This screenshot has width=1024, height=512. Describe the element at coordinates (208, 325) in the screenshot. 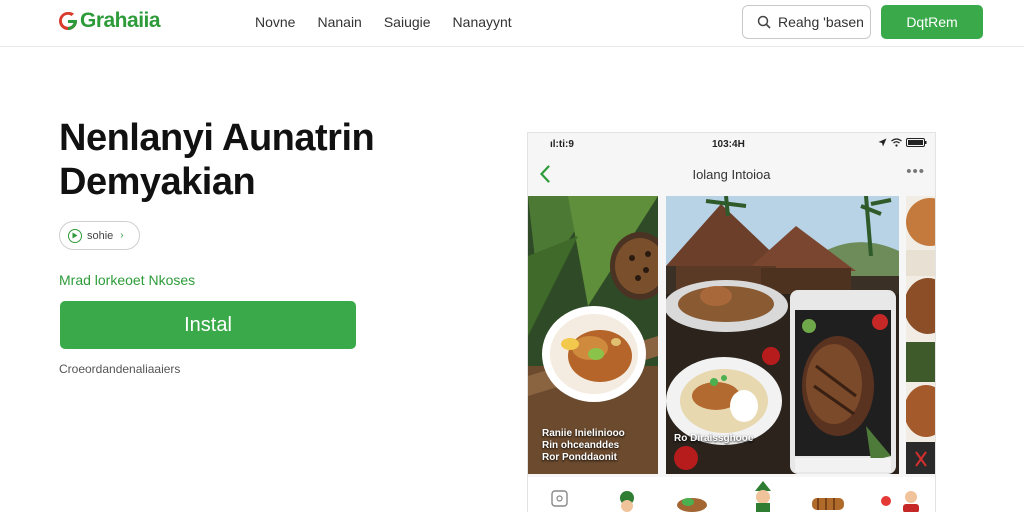

I see `install-button: Instal` at that location.